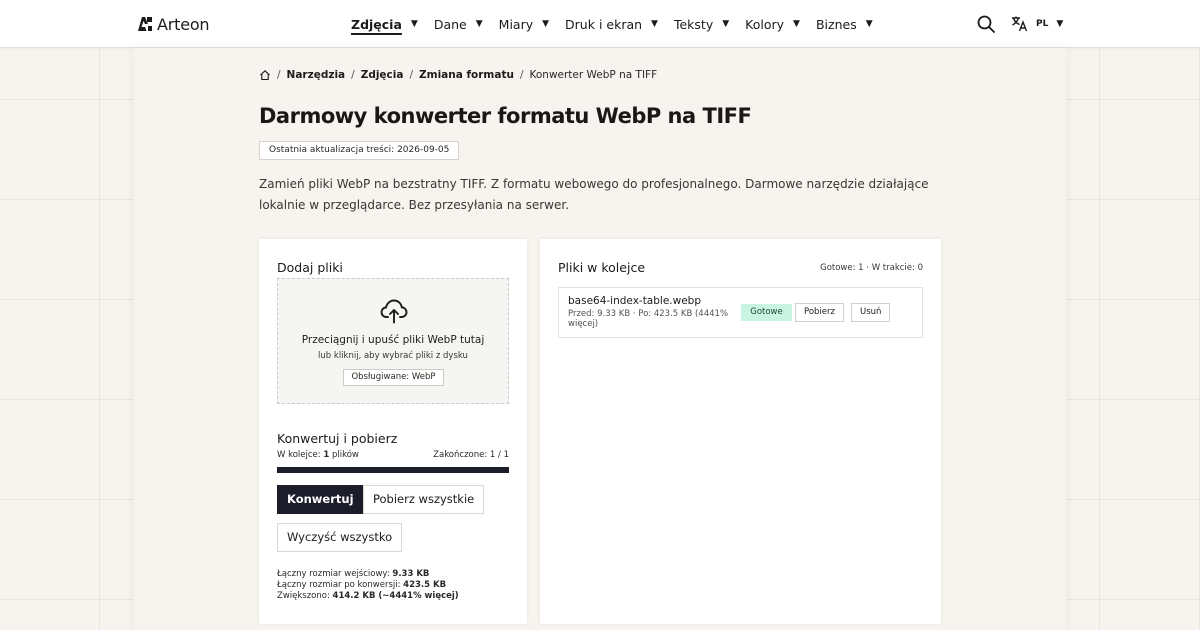 The width and height of the screenshot is (1200, 630). I want to click on nav-label: Zdjęcia, so click(376, 24).